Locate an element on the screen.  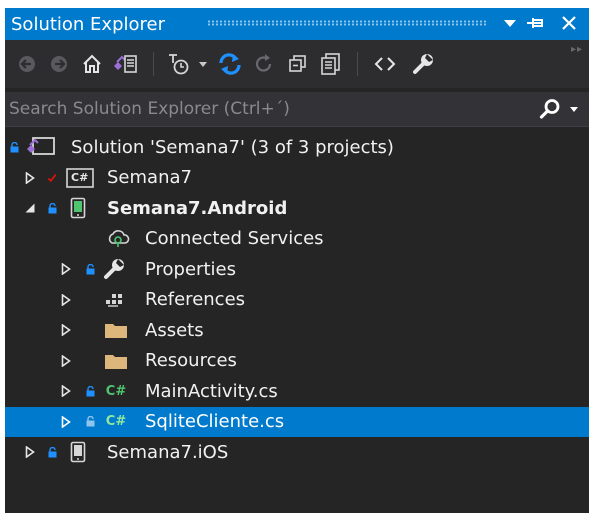
tree-item-label: Properties is located at coordinates (190, 269).